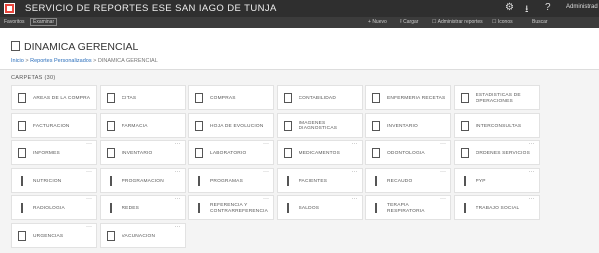 The width and height of the screenshot is (599, 253). I want to click on folder-tile-label: INTERCONSULTAS, so click(498, 126).